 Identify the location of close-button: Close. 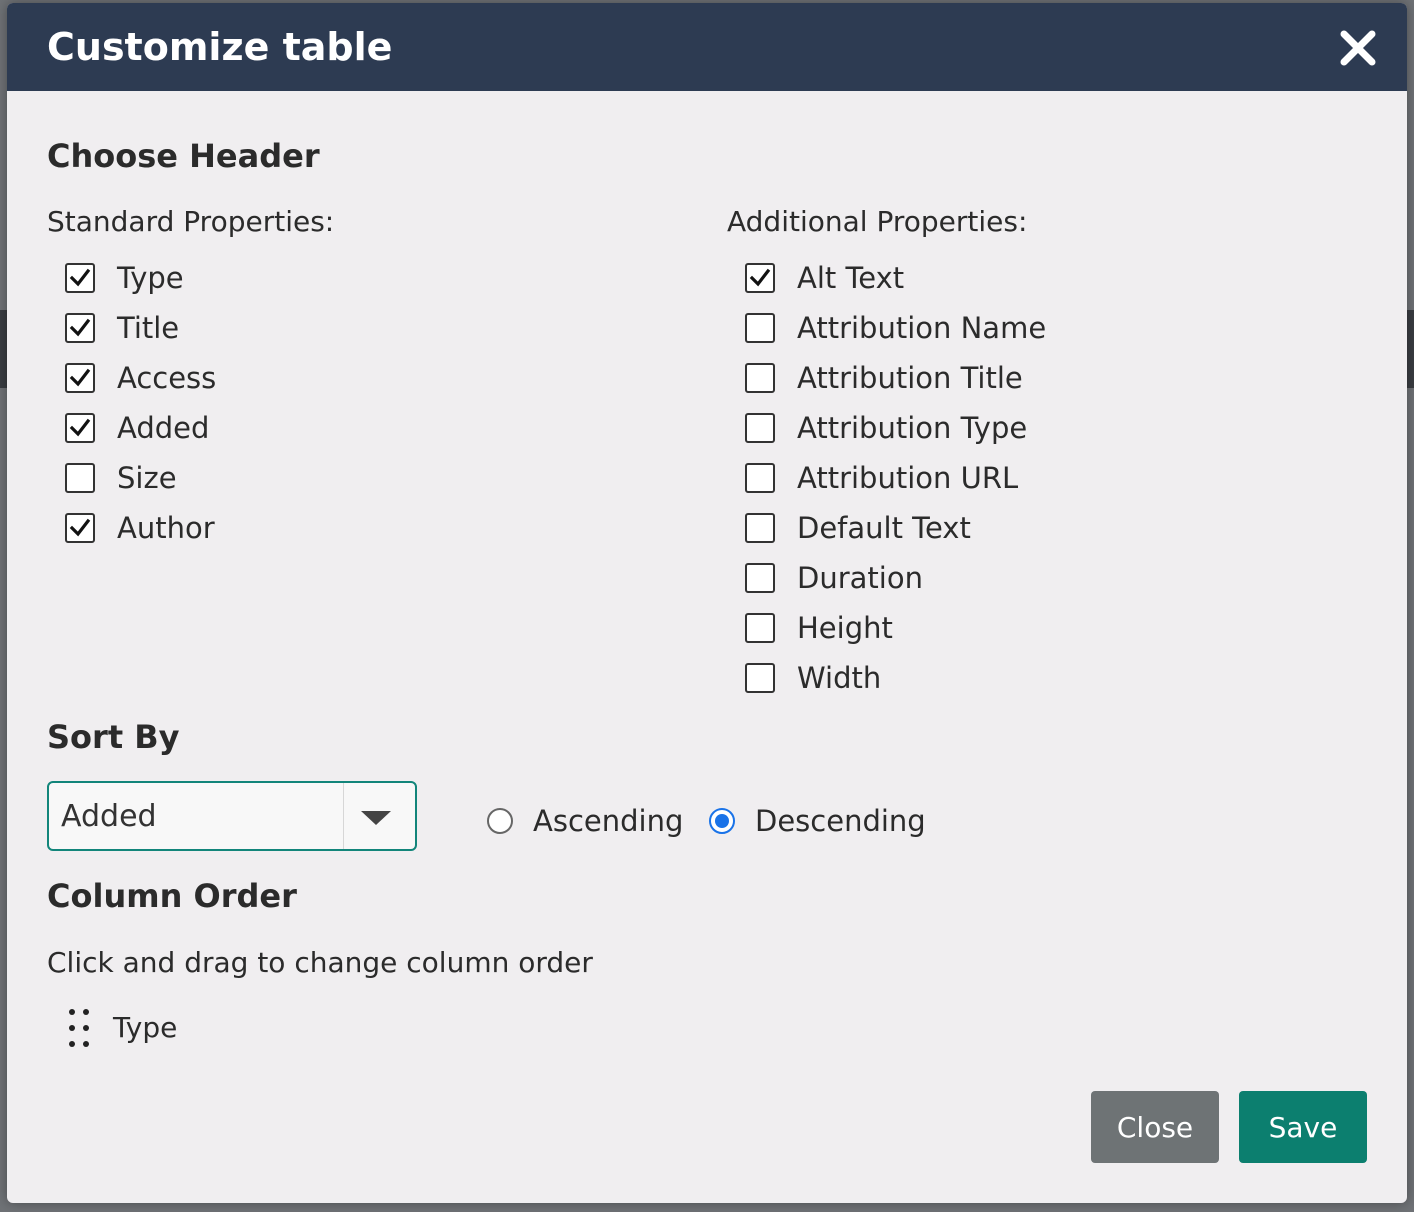
(1155, 1127).